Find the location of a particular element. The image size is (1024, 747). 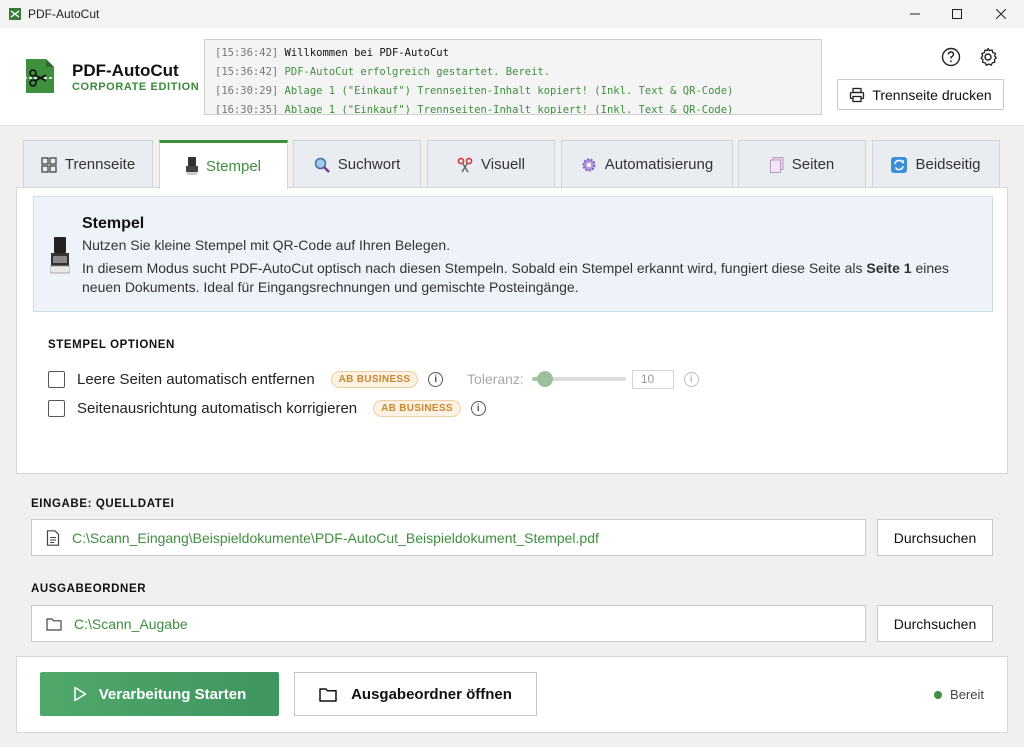

tab-label: Automatisierung is located at coordinates (659, 164).